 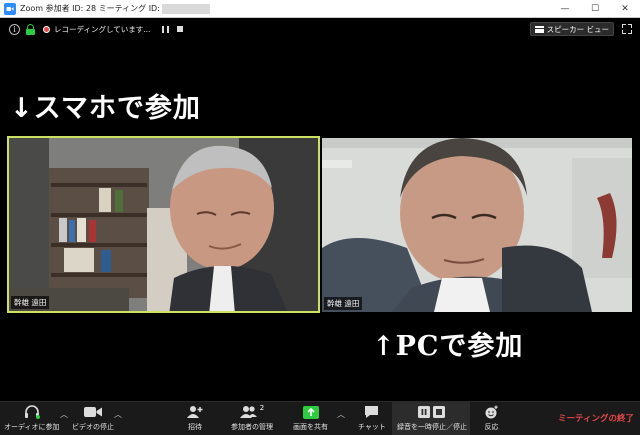 I want to click on smiley-face-icon, so click(x=491, y=412).